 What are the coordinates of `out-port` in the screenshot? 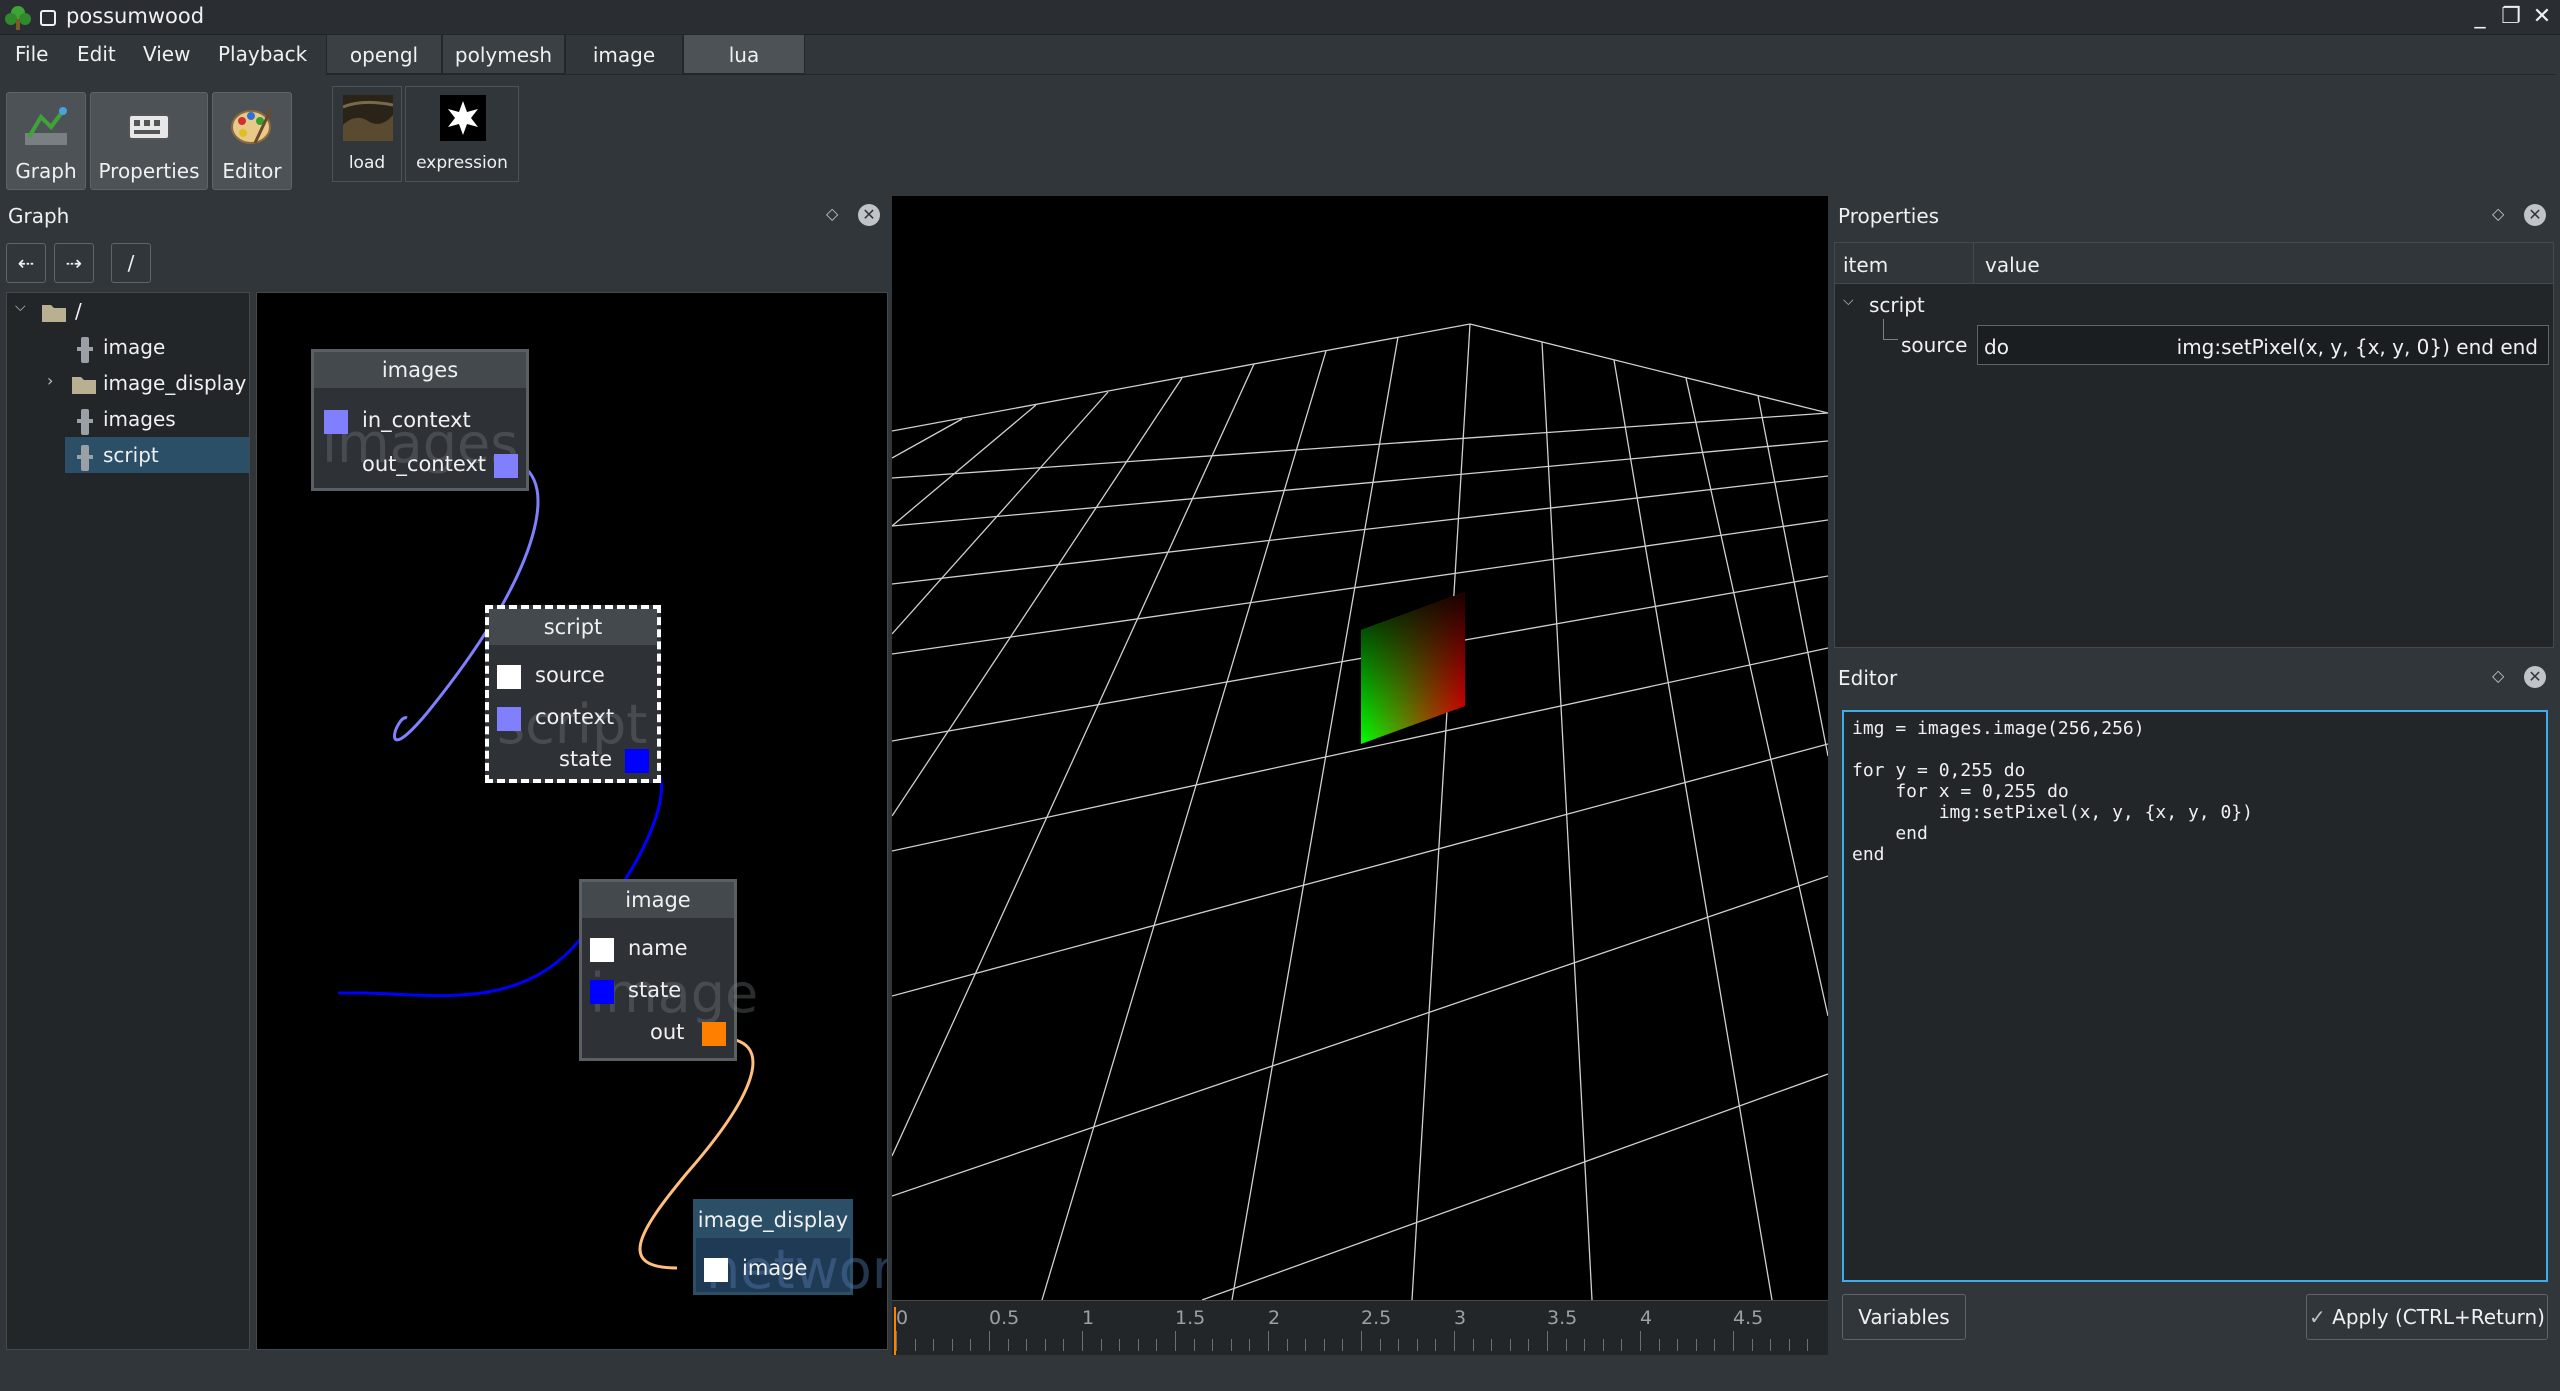 It's located at (714, 1034).